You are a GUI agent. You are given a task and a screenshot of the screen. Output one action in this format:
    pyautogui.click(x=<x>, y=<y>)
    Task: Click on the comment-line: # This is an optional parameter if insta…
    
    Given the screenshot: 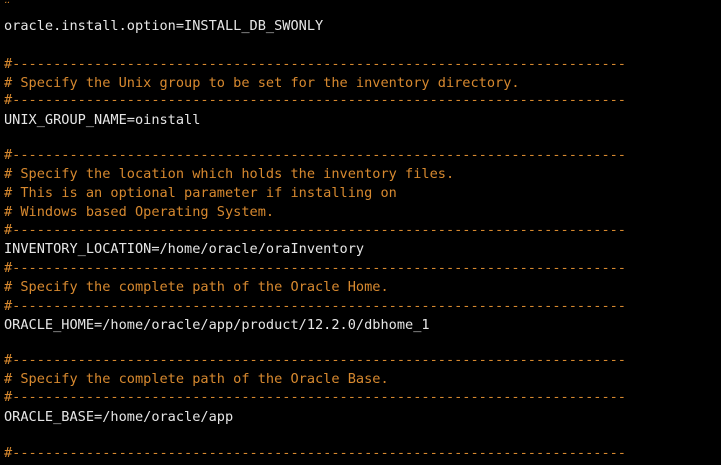 What is the action you would take?
    pyautogui.click(x=200, y=193)
    